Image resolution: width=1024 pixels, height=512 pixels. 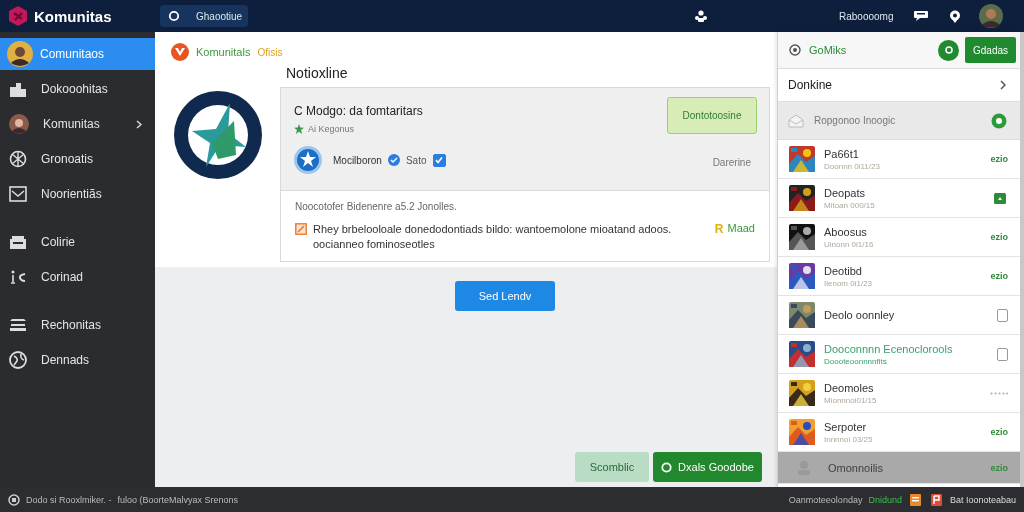 I want to click on wheel-icon, so click(x=18, y=159).